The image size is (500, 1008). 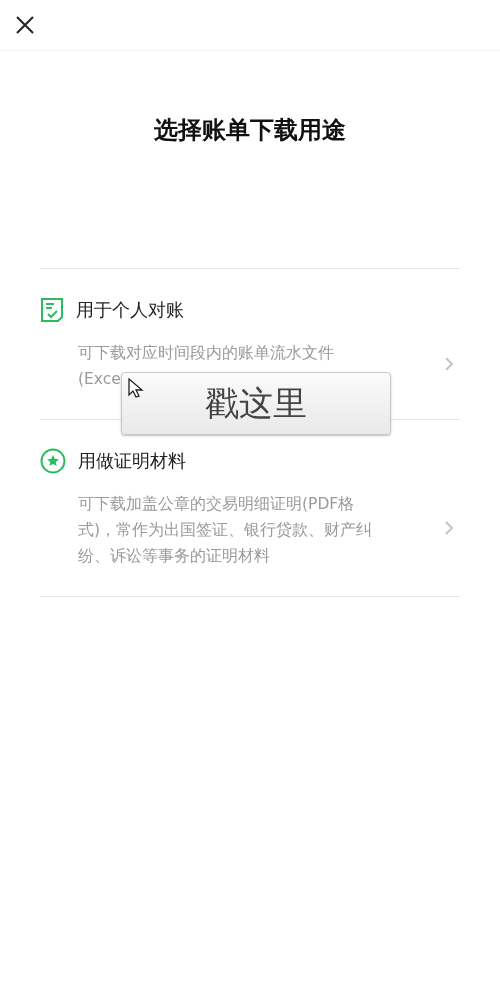 I want to click on option-title: 用于个人对账, so click(x=130, y=310).